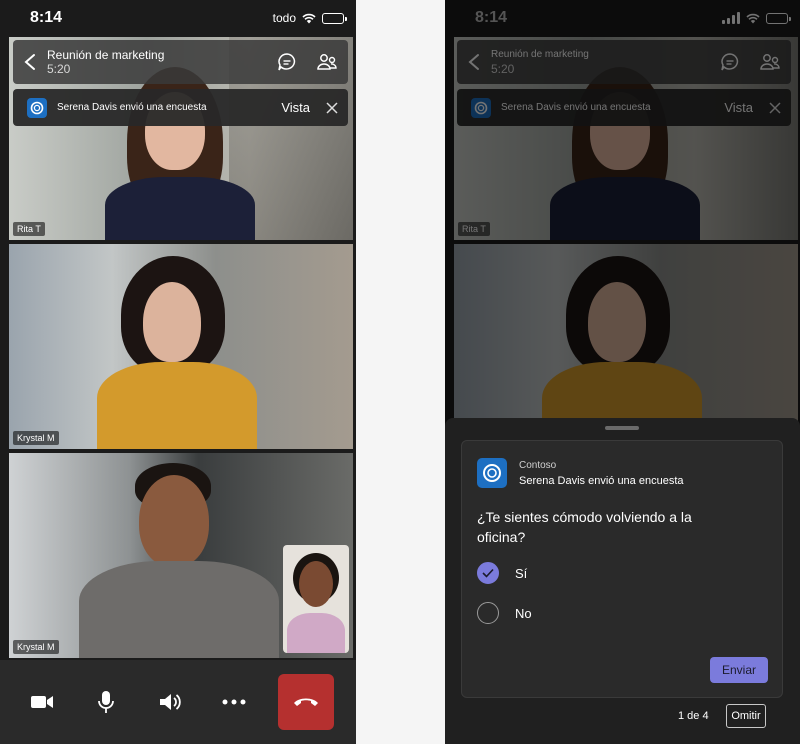 The height and width of the screenshot is (744, 800). I want to click on meeting-title: Reunión de marketing, so click(106, 55).